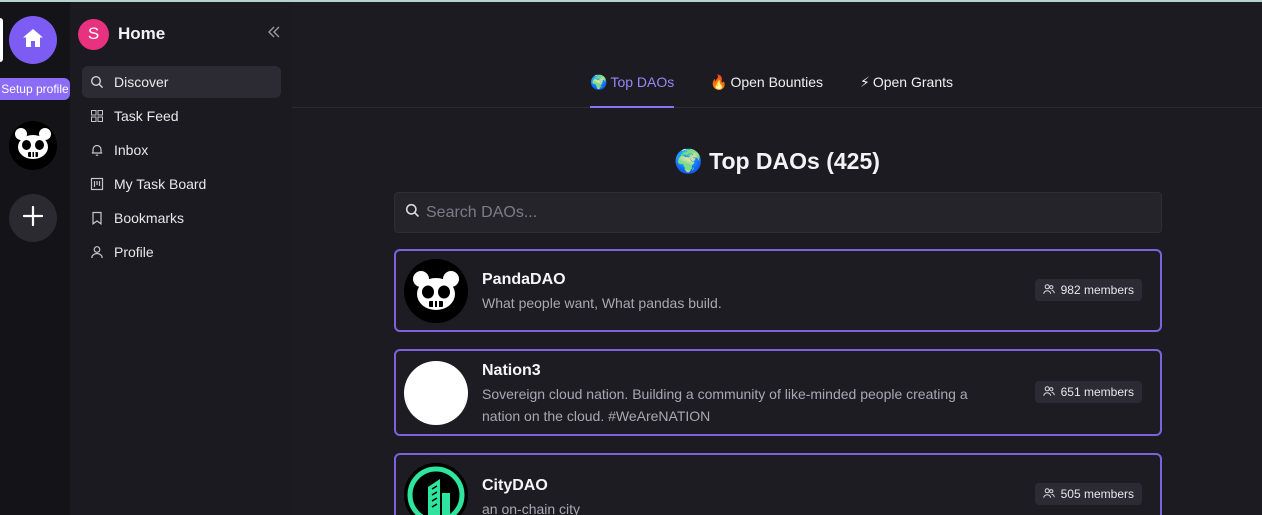  What do you see at coordinates (134, 252) in the screenshot?
I see `sidebar-item-label: Profile` at bounding box center [134, 252].